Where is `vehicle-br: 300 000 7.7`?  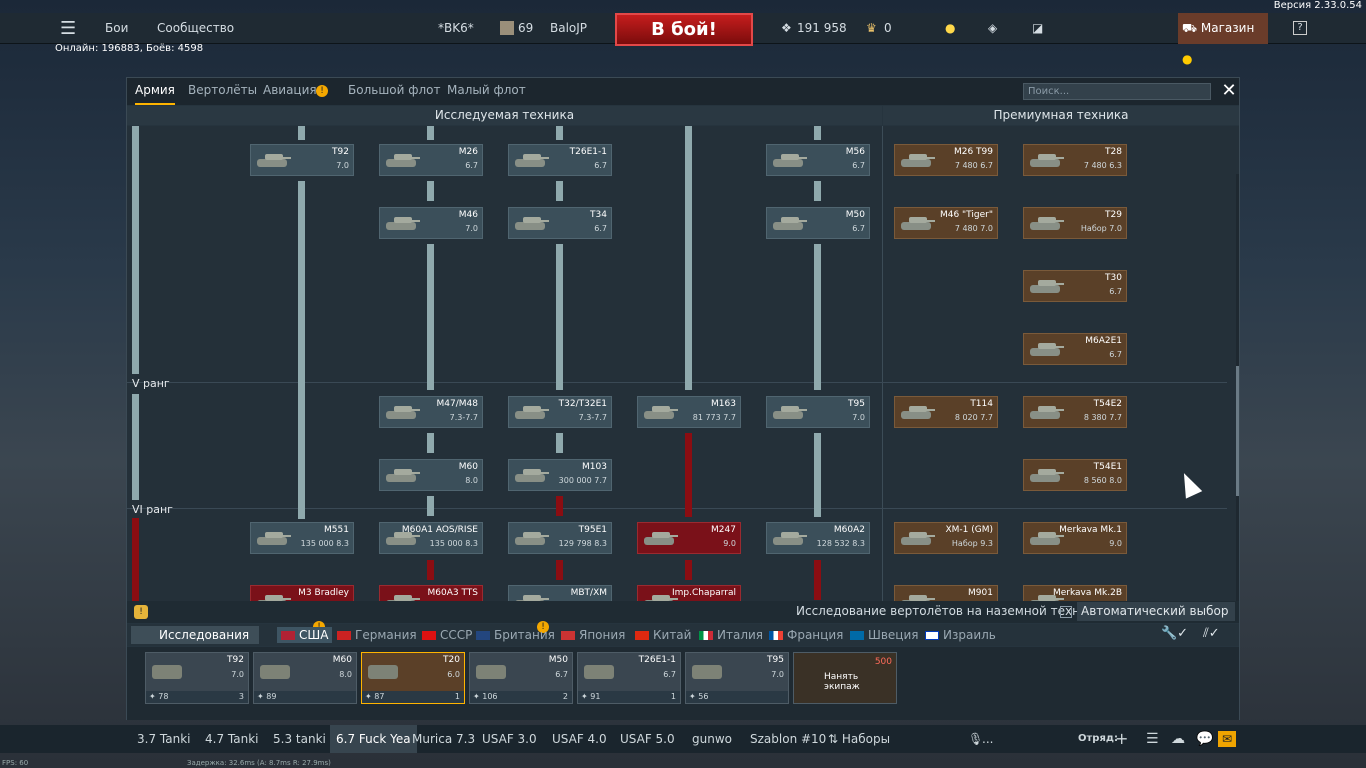
vehicle-br: 300 000 7.7 is located at coordinates (582, 480).